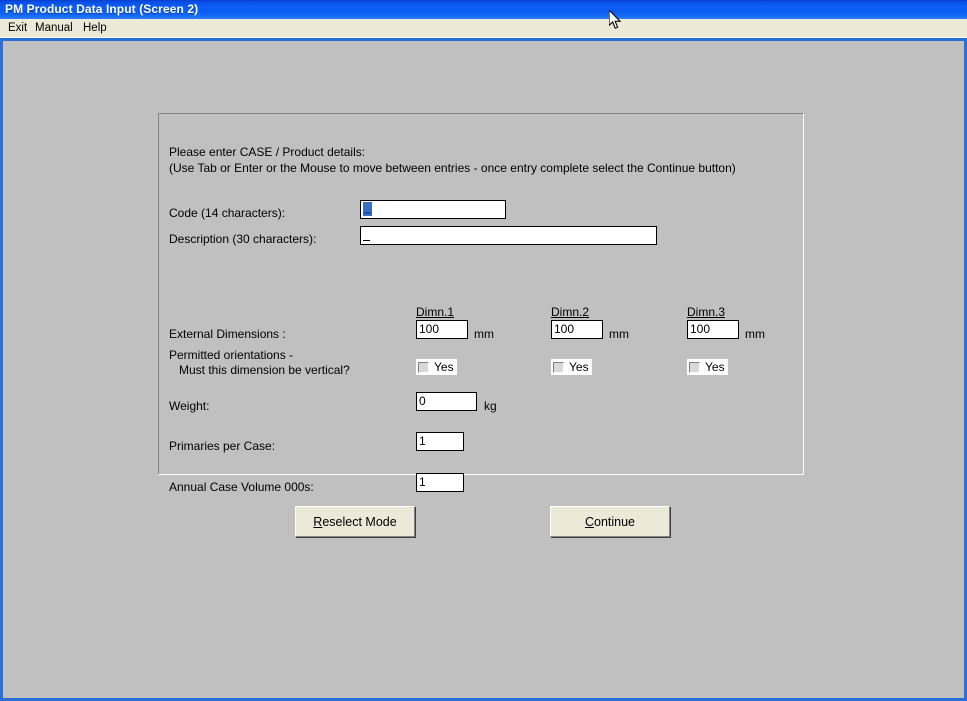 This screenshot has height=701, width=967. What do you see at coordinates (267, 152) in the screenshot?
I see `instructions-line-1: Please enter CASE / Product details:` at bounding box center [267, 152].